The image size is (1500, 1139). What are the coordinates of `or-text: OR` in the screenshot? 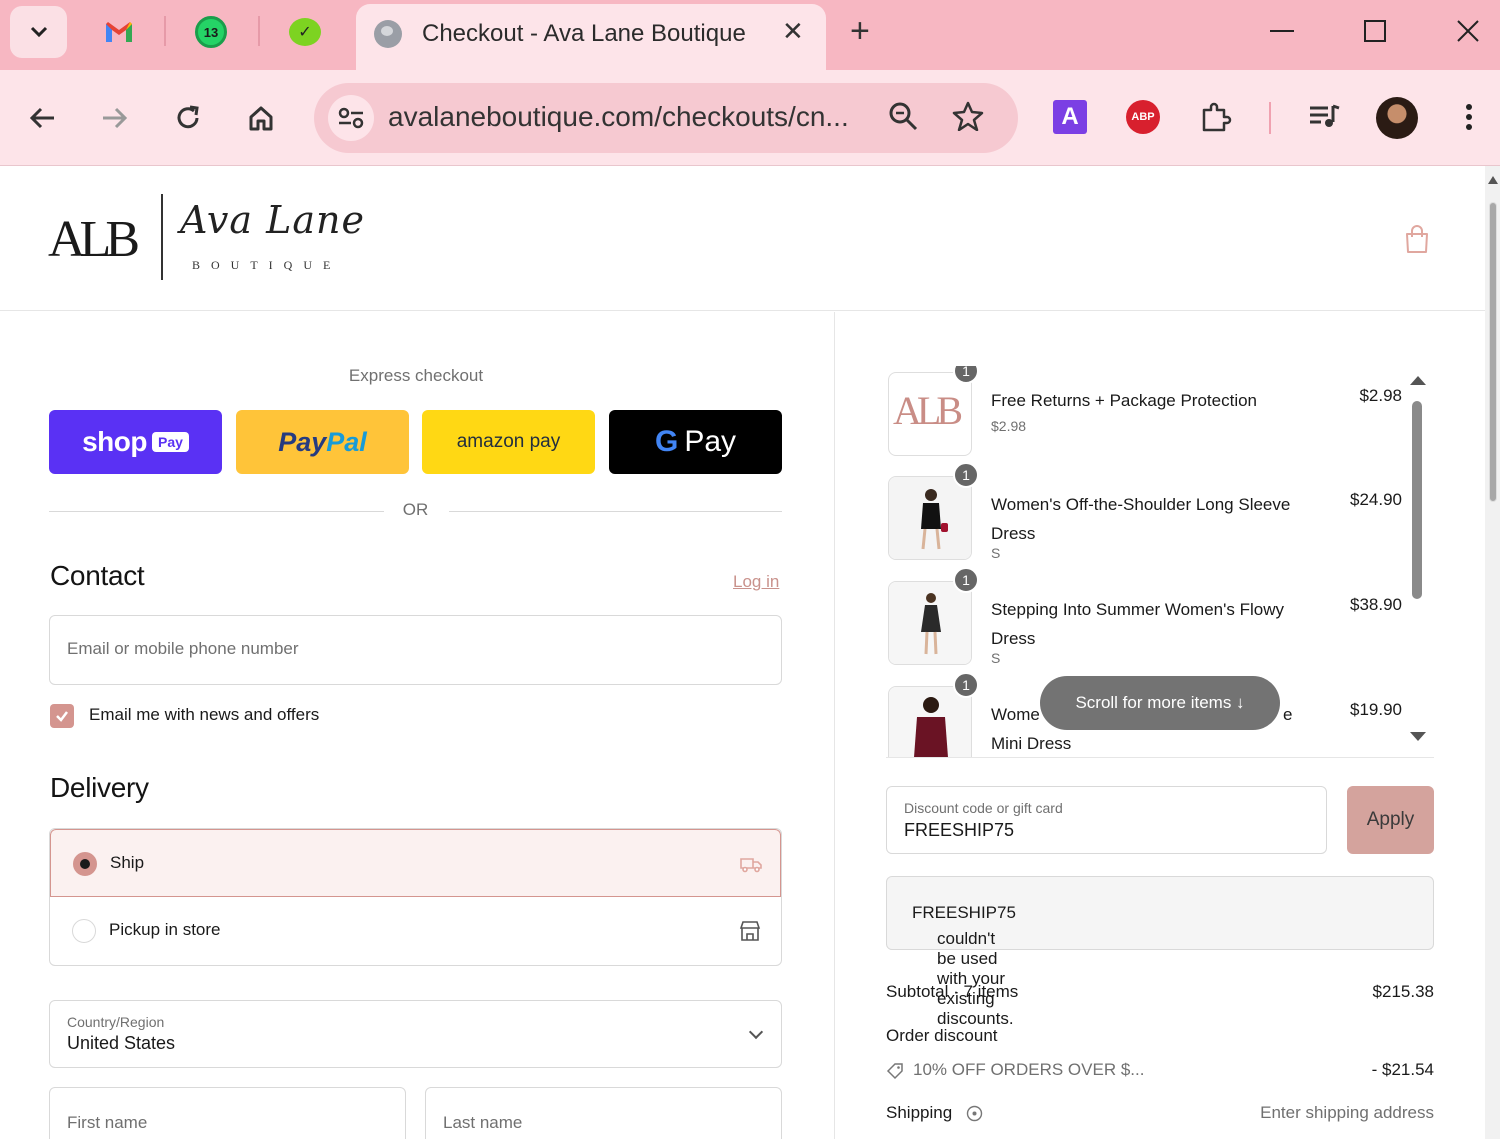 It's located at (415, 509).